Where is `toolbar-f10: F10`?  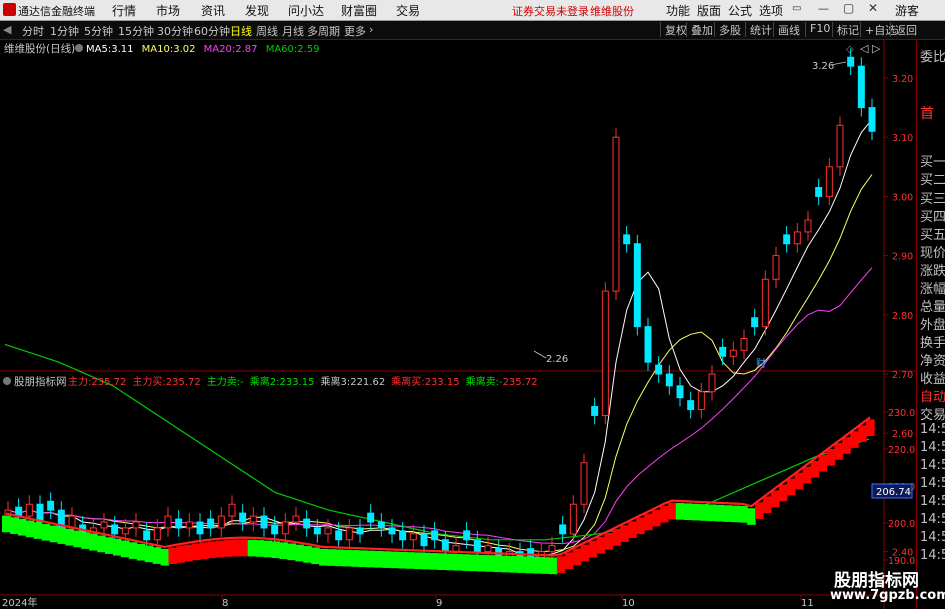
toolbar-f10: F10 is located at coordinates (817, 29).